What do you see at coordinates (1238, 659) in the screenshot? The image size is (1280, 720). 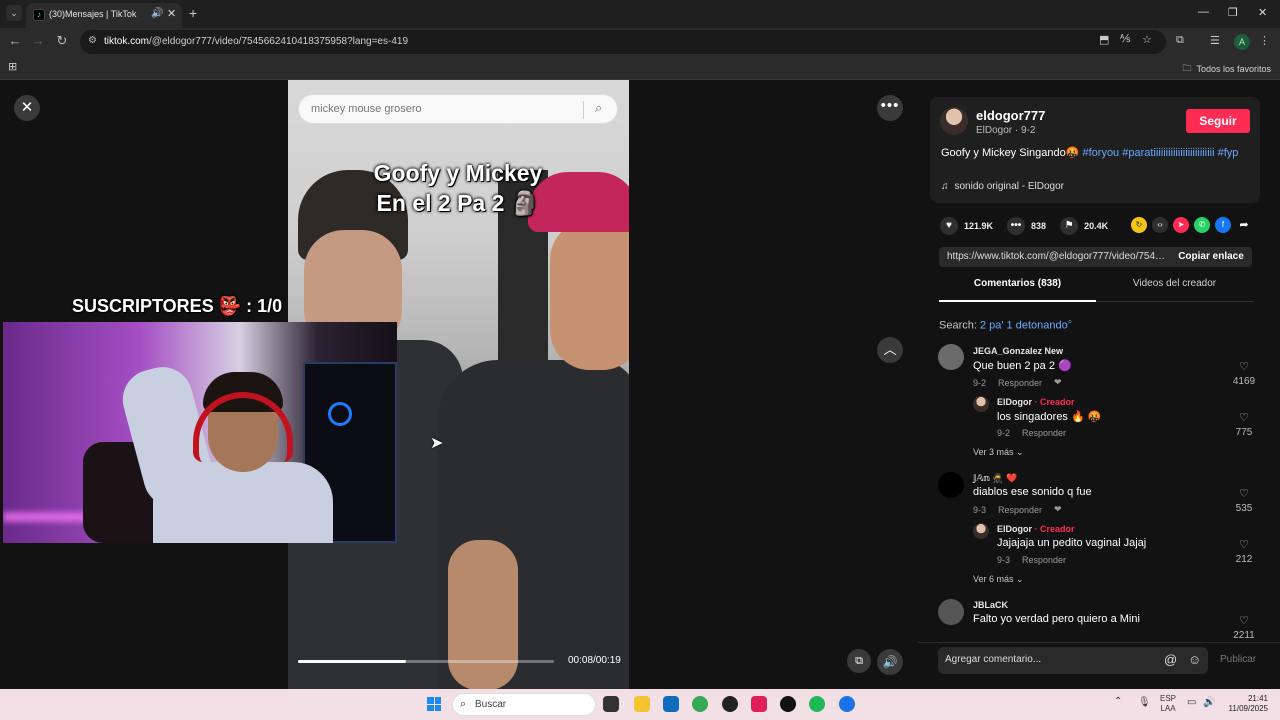 I see `post-button: Publicar` at bounding box center [1238, 659].